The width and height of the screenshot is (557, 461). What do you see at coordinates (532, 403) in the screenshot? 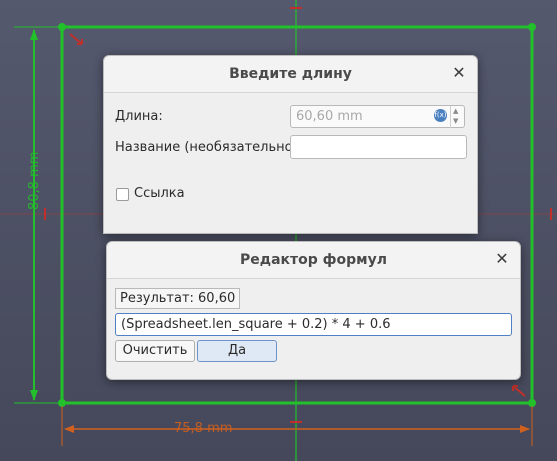
I see `vertex-bottom-right` at bounding box center [532, 403].